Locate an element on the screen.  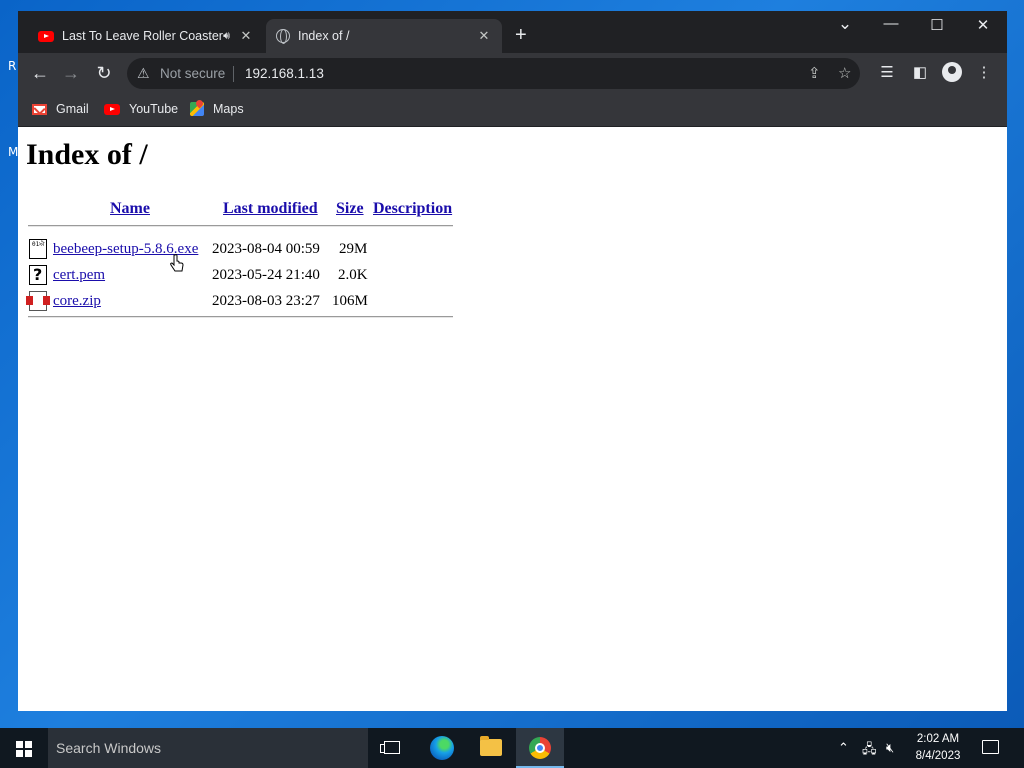
chrome-icon is located at coordinates (540, 748).